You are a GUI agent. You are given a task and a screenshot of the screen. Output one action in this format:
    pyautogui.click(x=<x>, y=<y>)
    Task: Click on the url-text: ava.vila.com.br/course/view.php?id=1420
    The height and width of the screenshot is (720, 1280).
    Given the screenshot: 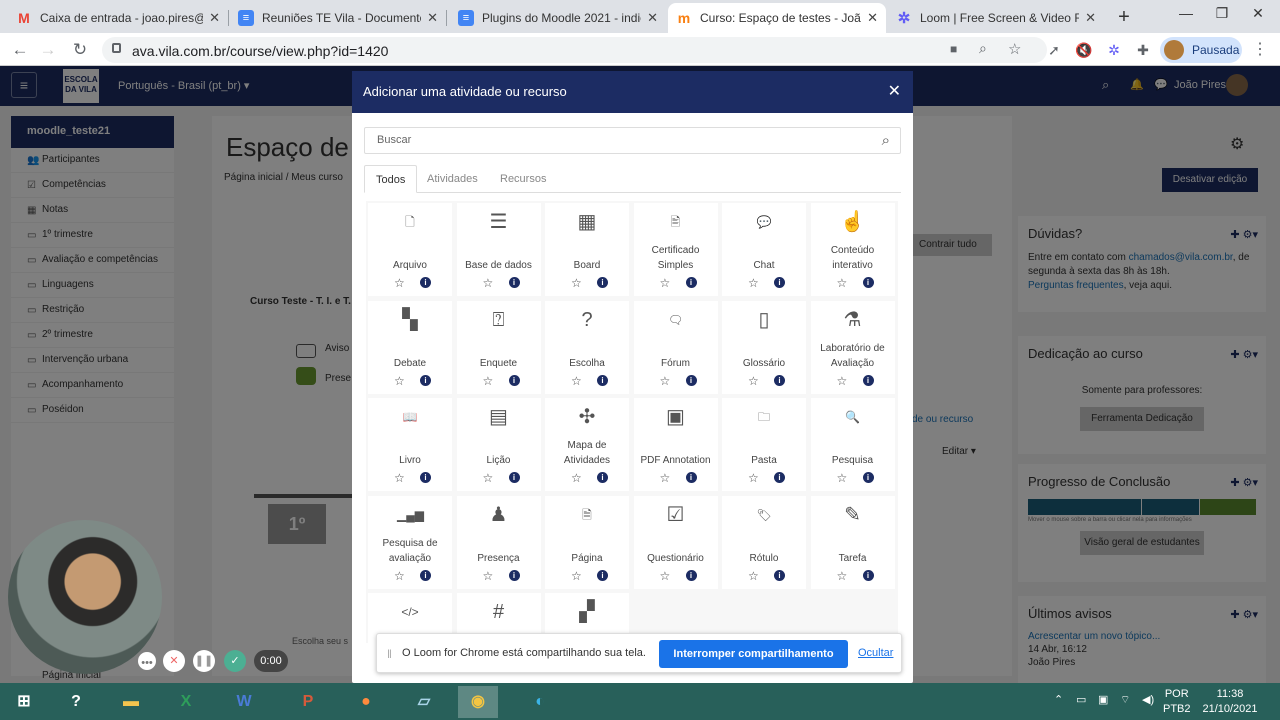 What is the action you would take?
    pyautogui.click(x=260, y=51)
    